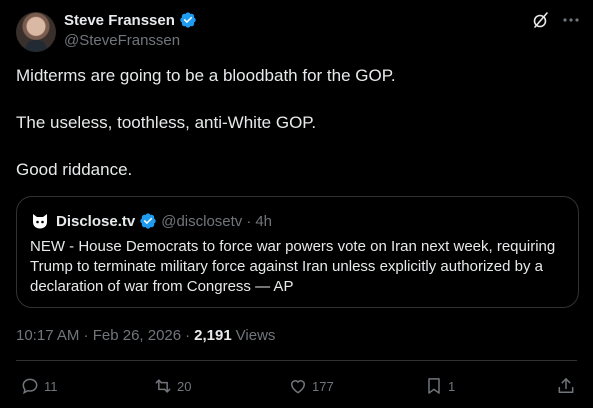  I want to click on repost-button: 20, so click(172, 386).